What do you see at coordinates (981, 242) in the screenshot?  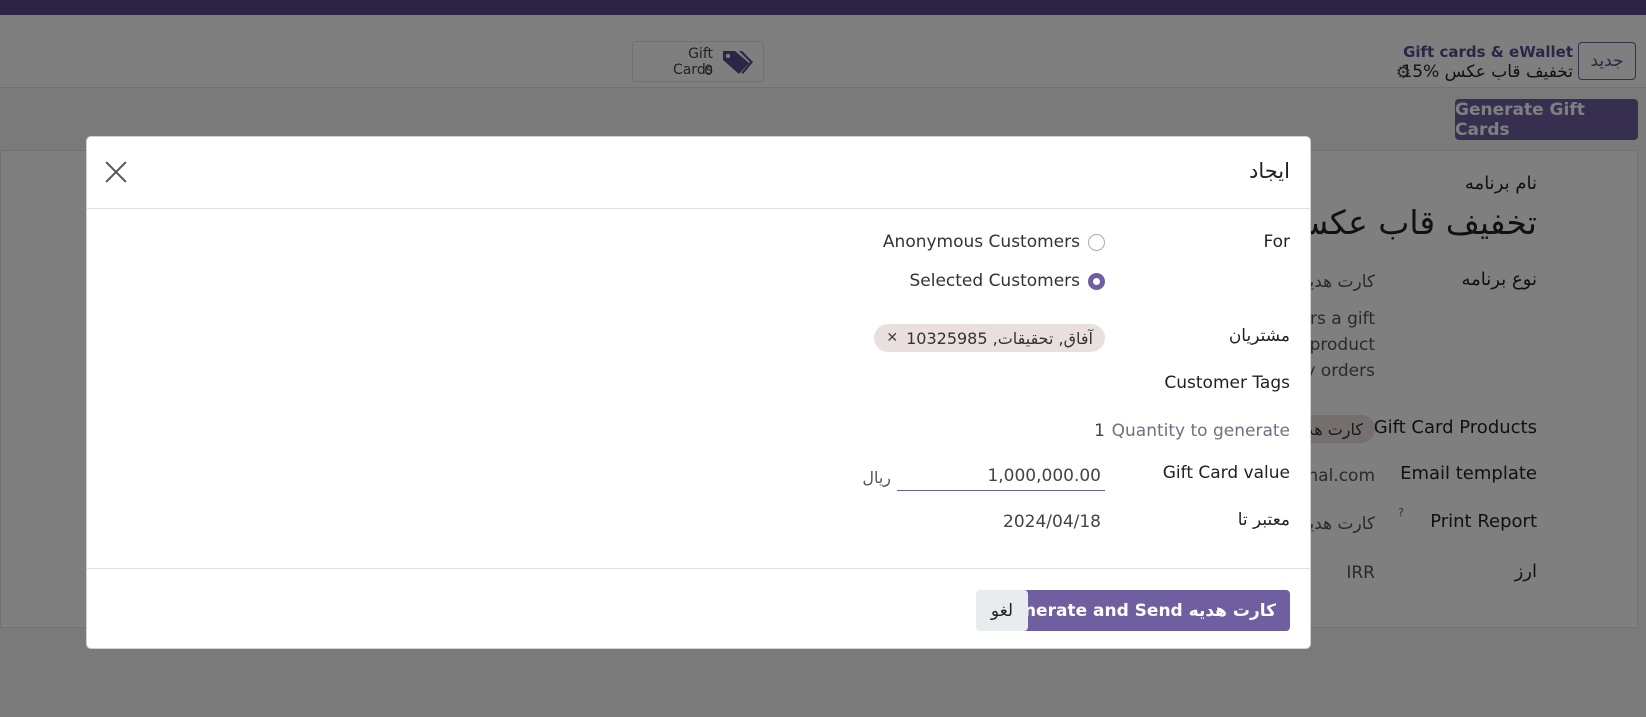 I see `radio-label: Anonymous Customers` at bounding box center [981, 242].